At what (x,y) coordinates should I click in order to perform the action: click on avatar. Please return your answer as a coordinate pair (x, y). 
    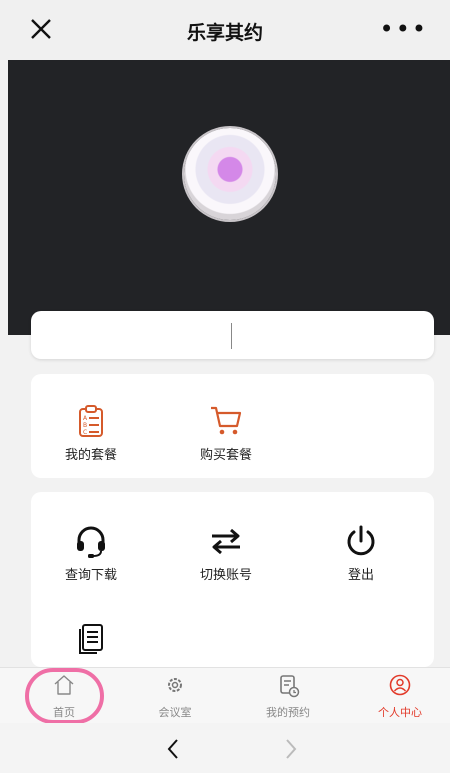
    Looking at the image, I should click on (230, 174).